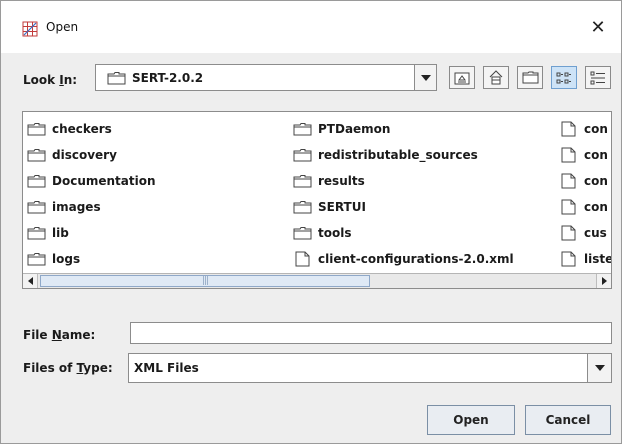 The image size is (622, 444). Describe the element at coordinates (60, 233) in the screenshot. I see `file-list-item-label: lib` at that location.